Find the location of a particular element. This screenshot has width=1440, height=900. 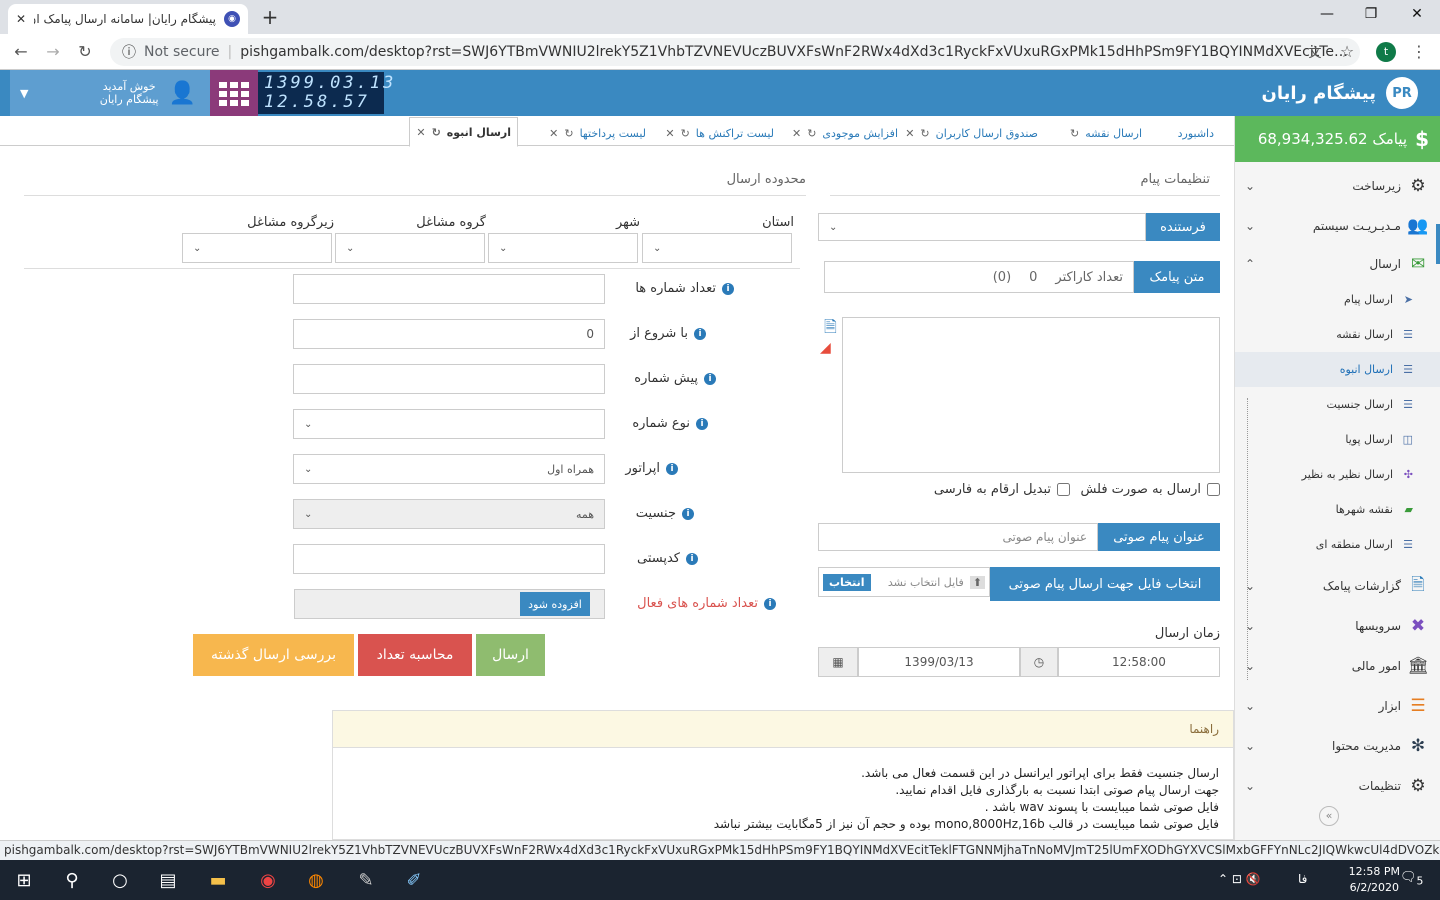

sidebar-sub-dynamic-send: ◫ ارسال پویا is located at coordinates (1337, 439).